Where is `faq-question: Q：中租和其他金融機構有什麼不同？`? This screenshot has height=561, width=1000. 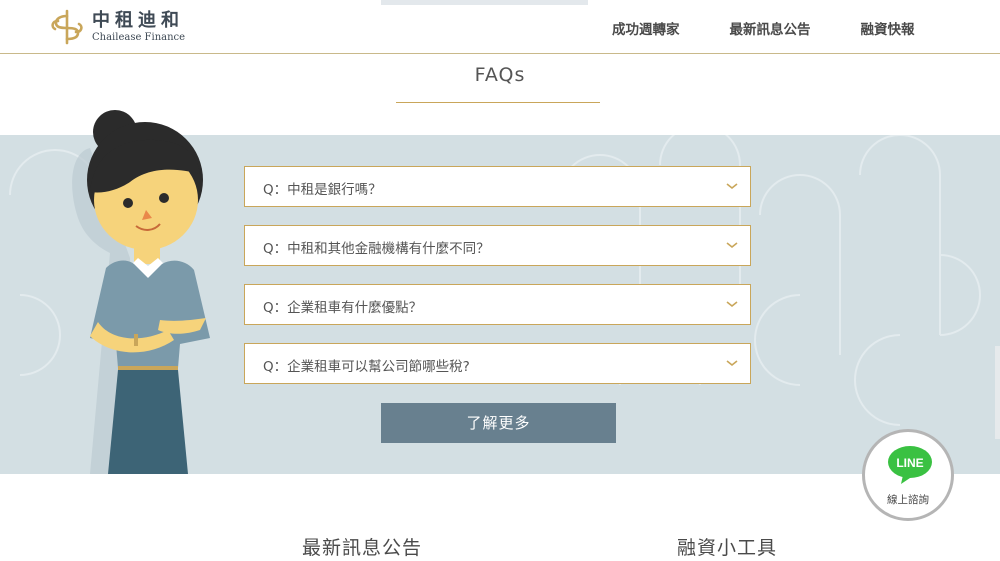 faq-question: Q：中租和其他金融機構有什麼不同？ is located at coordinates (376, 249).